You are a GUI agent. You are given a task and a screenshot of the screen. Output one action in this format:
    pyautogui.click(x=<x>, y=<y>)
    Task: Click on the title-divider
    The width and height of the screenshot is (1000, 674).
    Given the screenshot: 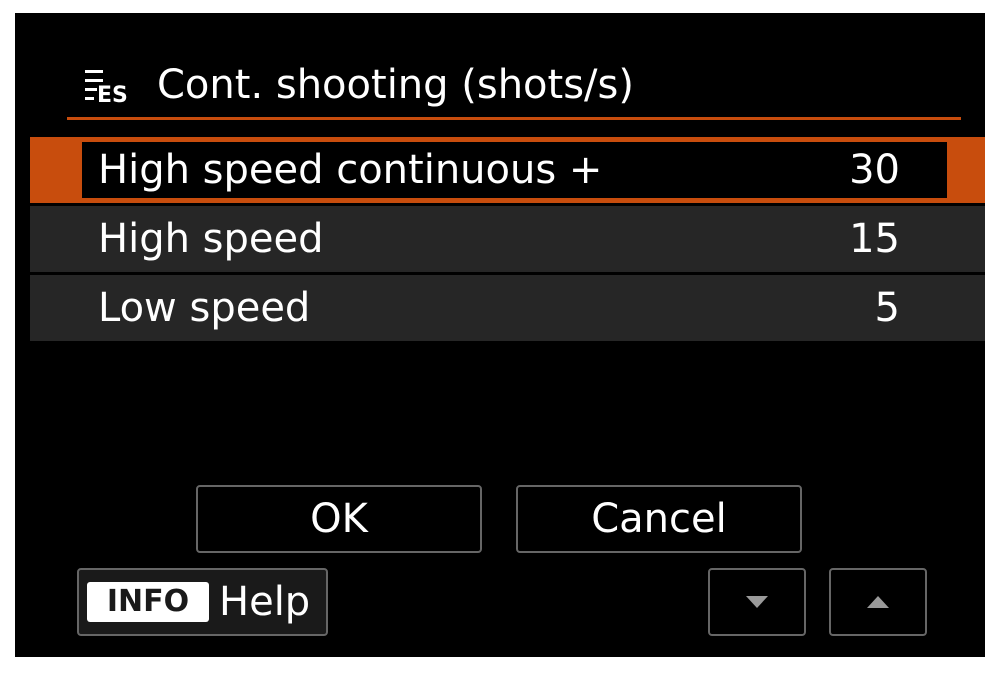 What is the action you would take?
    pyautogui.click(x=514, y=118)
    